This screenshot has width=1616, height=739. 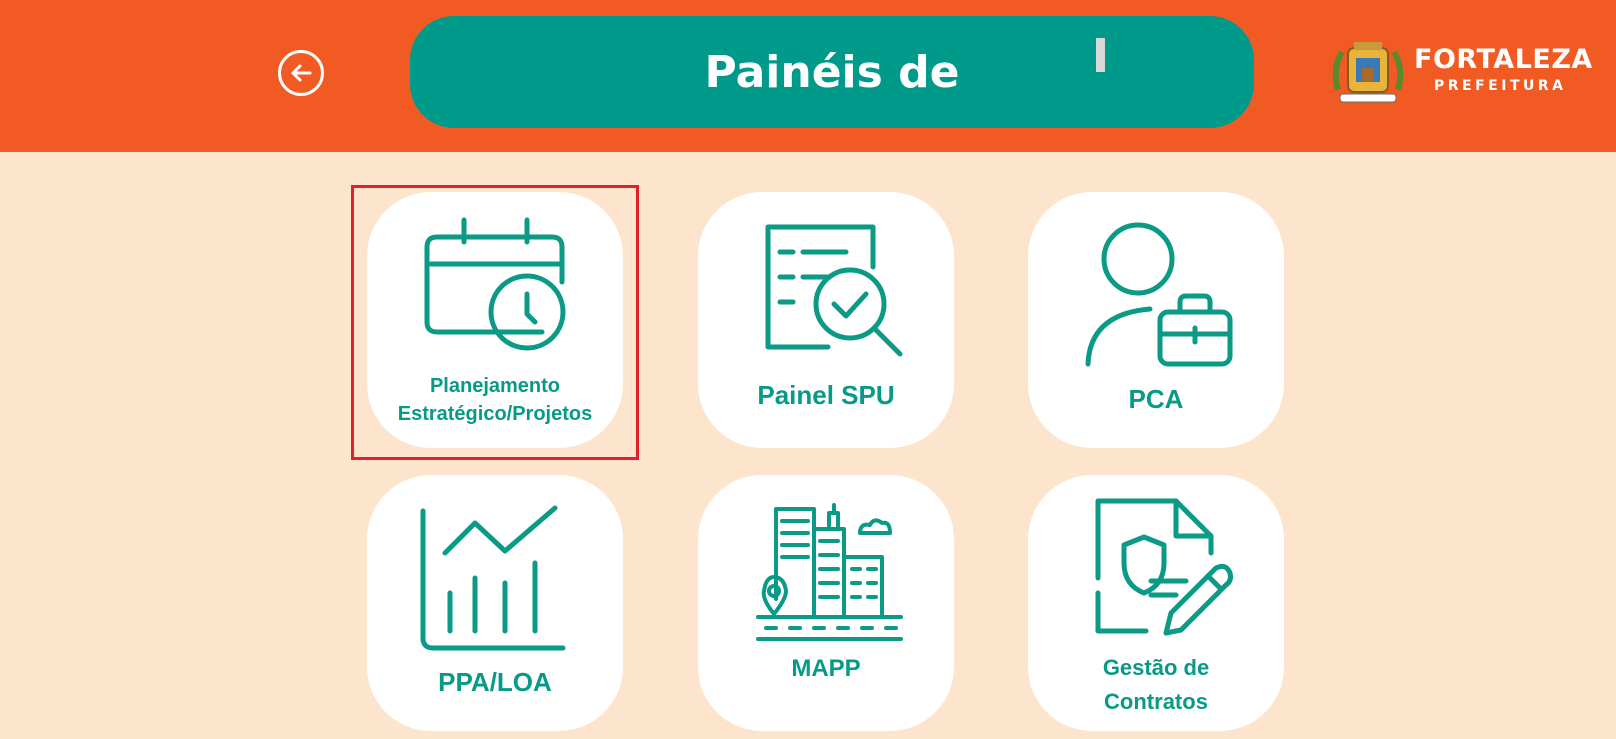 I want to click on text-cursor, so click(x=1100, y=55).